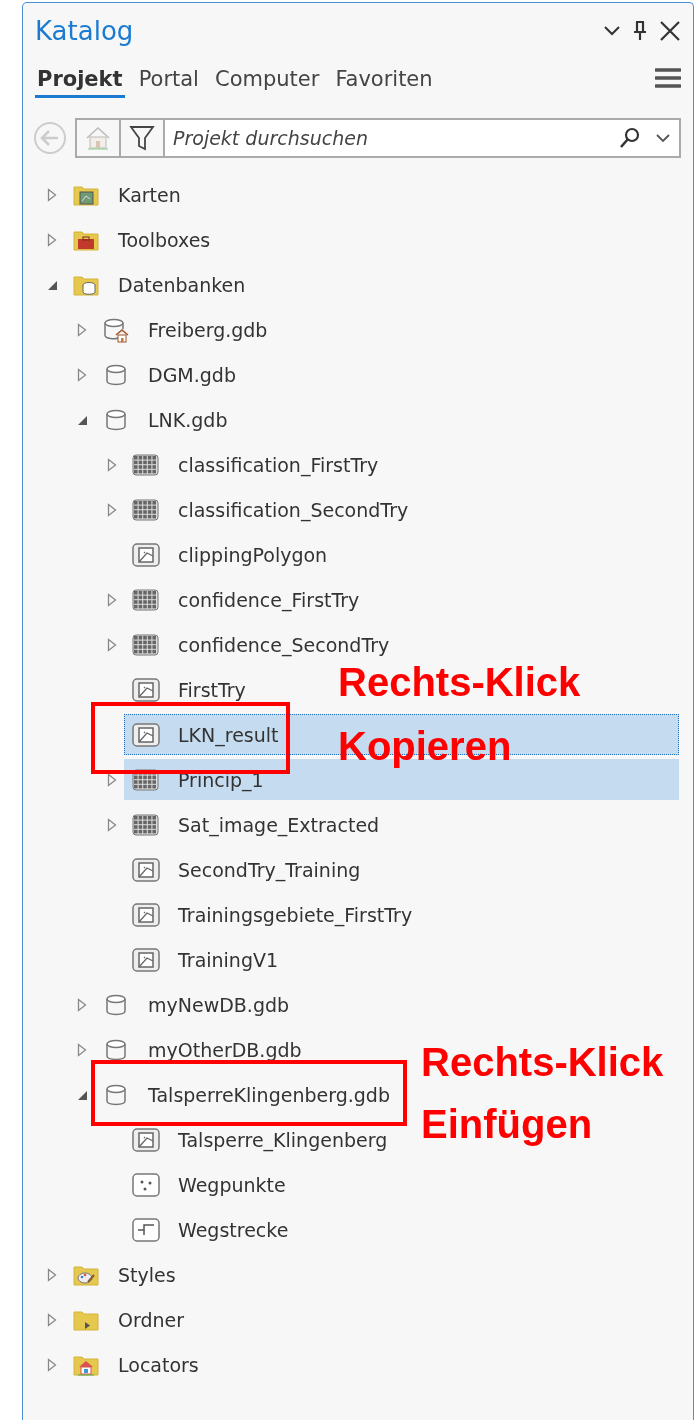  Describe the element at coordinates (188, 419) in the screenshot. I see `tree-item-label: LNK.gdb` at that location.